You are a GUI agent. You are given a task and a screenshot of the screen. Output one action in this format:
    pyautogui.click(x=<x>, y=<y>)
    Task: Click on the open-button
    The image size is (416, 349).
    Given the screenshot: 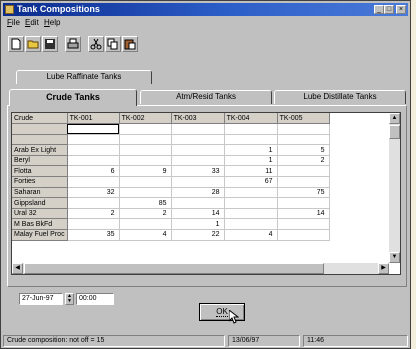 What is the action you would take?
    pyautogui.click(x=33, y=44)
    